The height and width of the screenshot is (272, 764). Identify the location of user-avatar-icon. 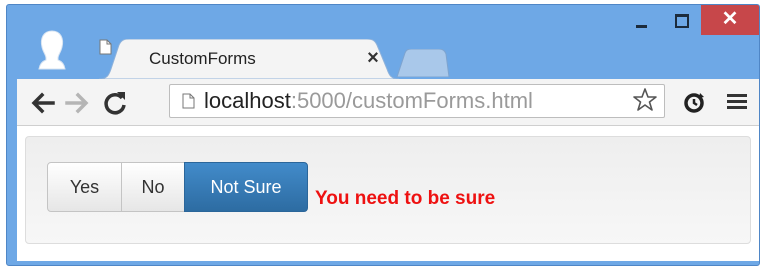
(52, 50).